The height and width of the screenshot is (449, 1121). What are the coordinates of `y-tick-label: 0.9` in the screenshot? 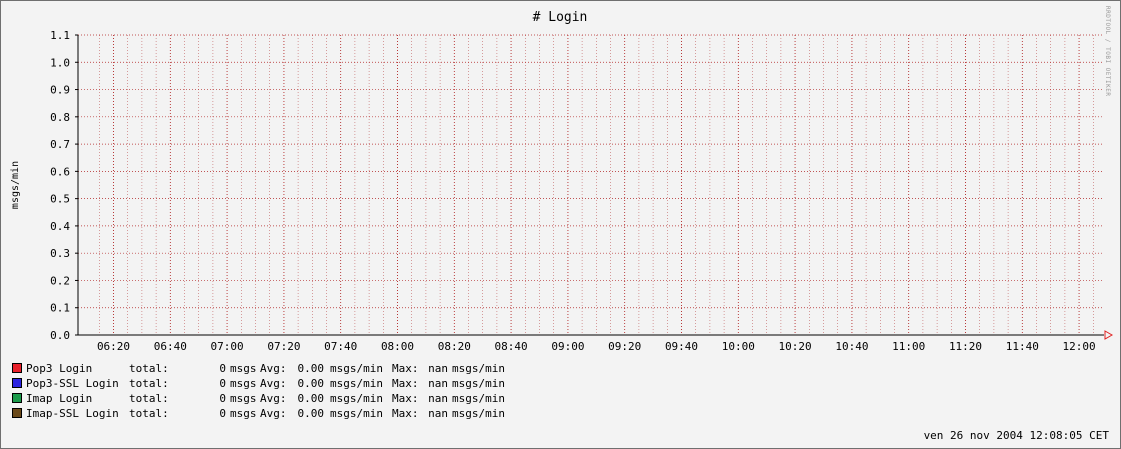 It's located at (60, 90).